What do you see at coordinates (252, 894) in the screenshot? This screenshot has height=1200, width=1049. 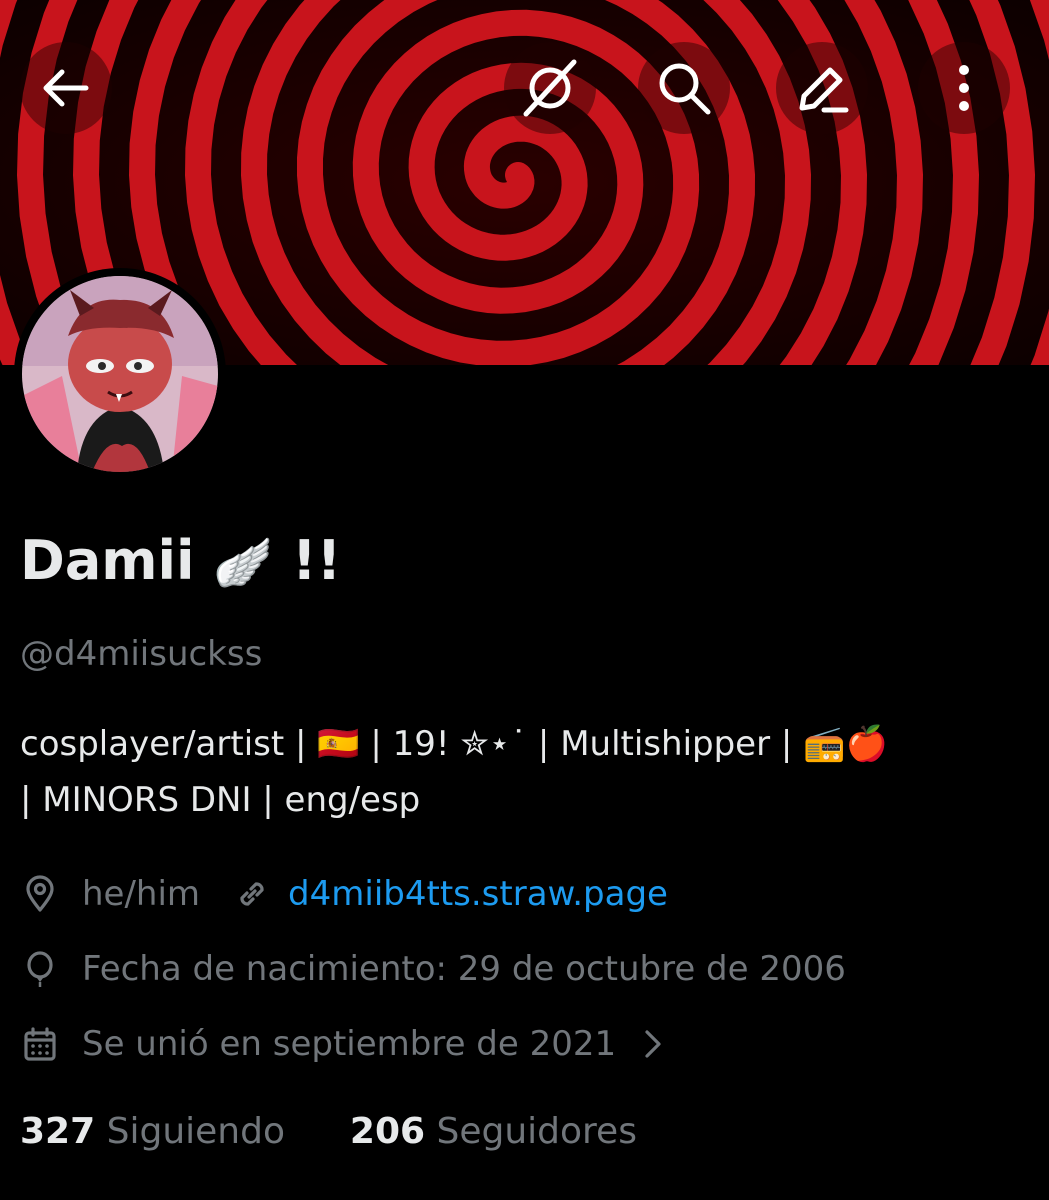 I see `link-icon` at bounding box center [252, 894].